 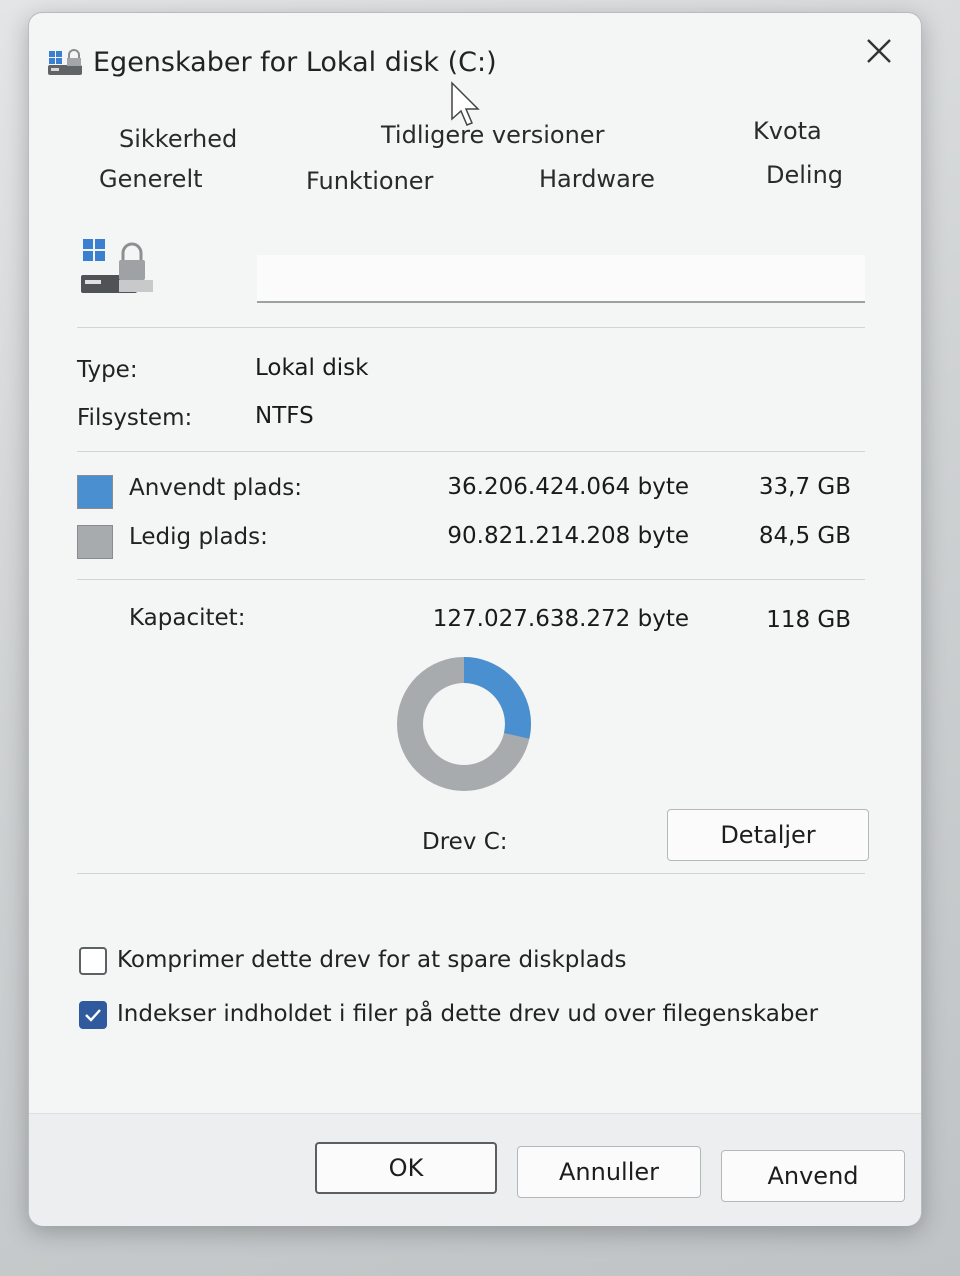 What do you see at coordinates (369, 181) in the screenshot?
I see `tab-funktioner: Funktioner` at bounding box center [369, 181].